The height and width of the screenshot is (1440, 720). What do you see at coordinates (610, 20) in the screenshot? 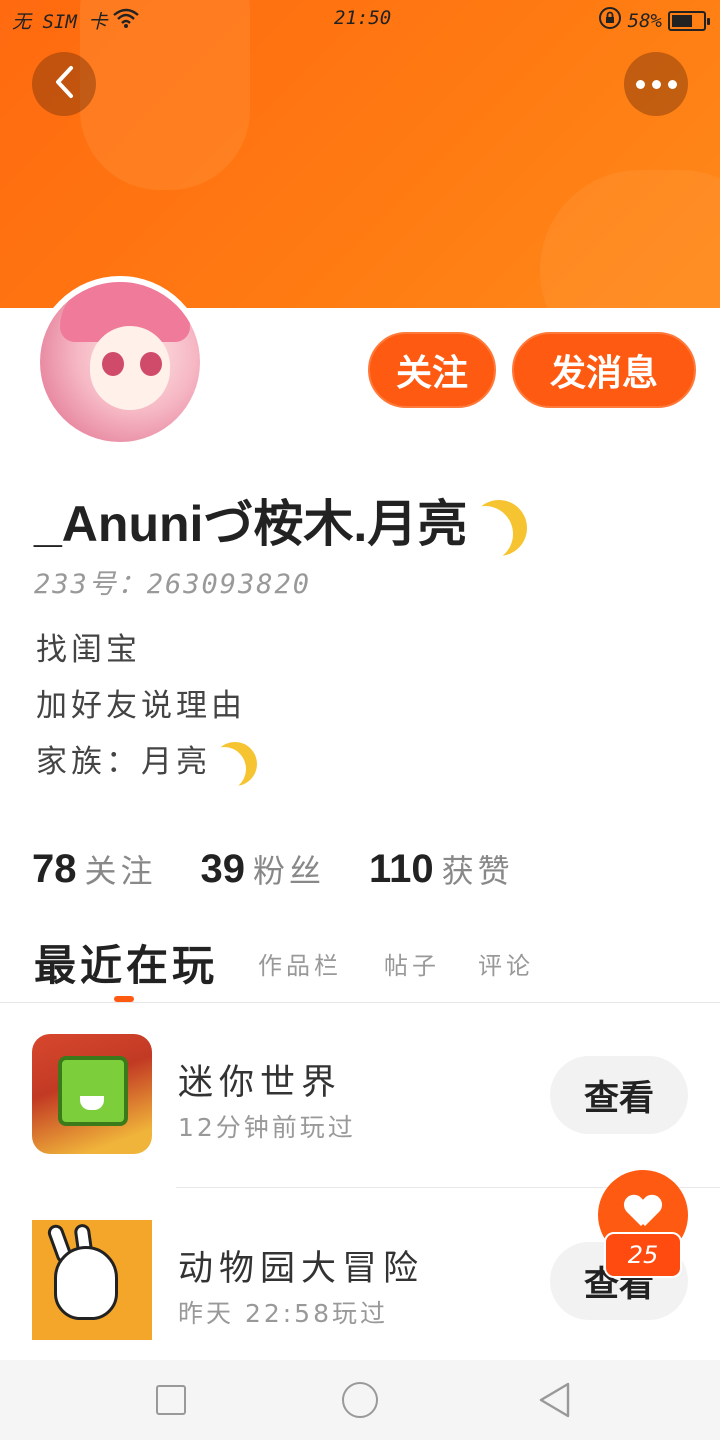
I see `rotation-lock-icon` at bounding box center [610, 20].